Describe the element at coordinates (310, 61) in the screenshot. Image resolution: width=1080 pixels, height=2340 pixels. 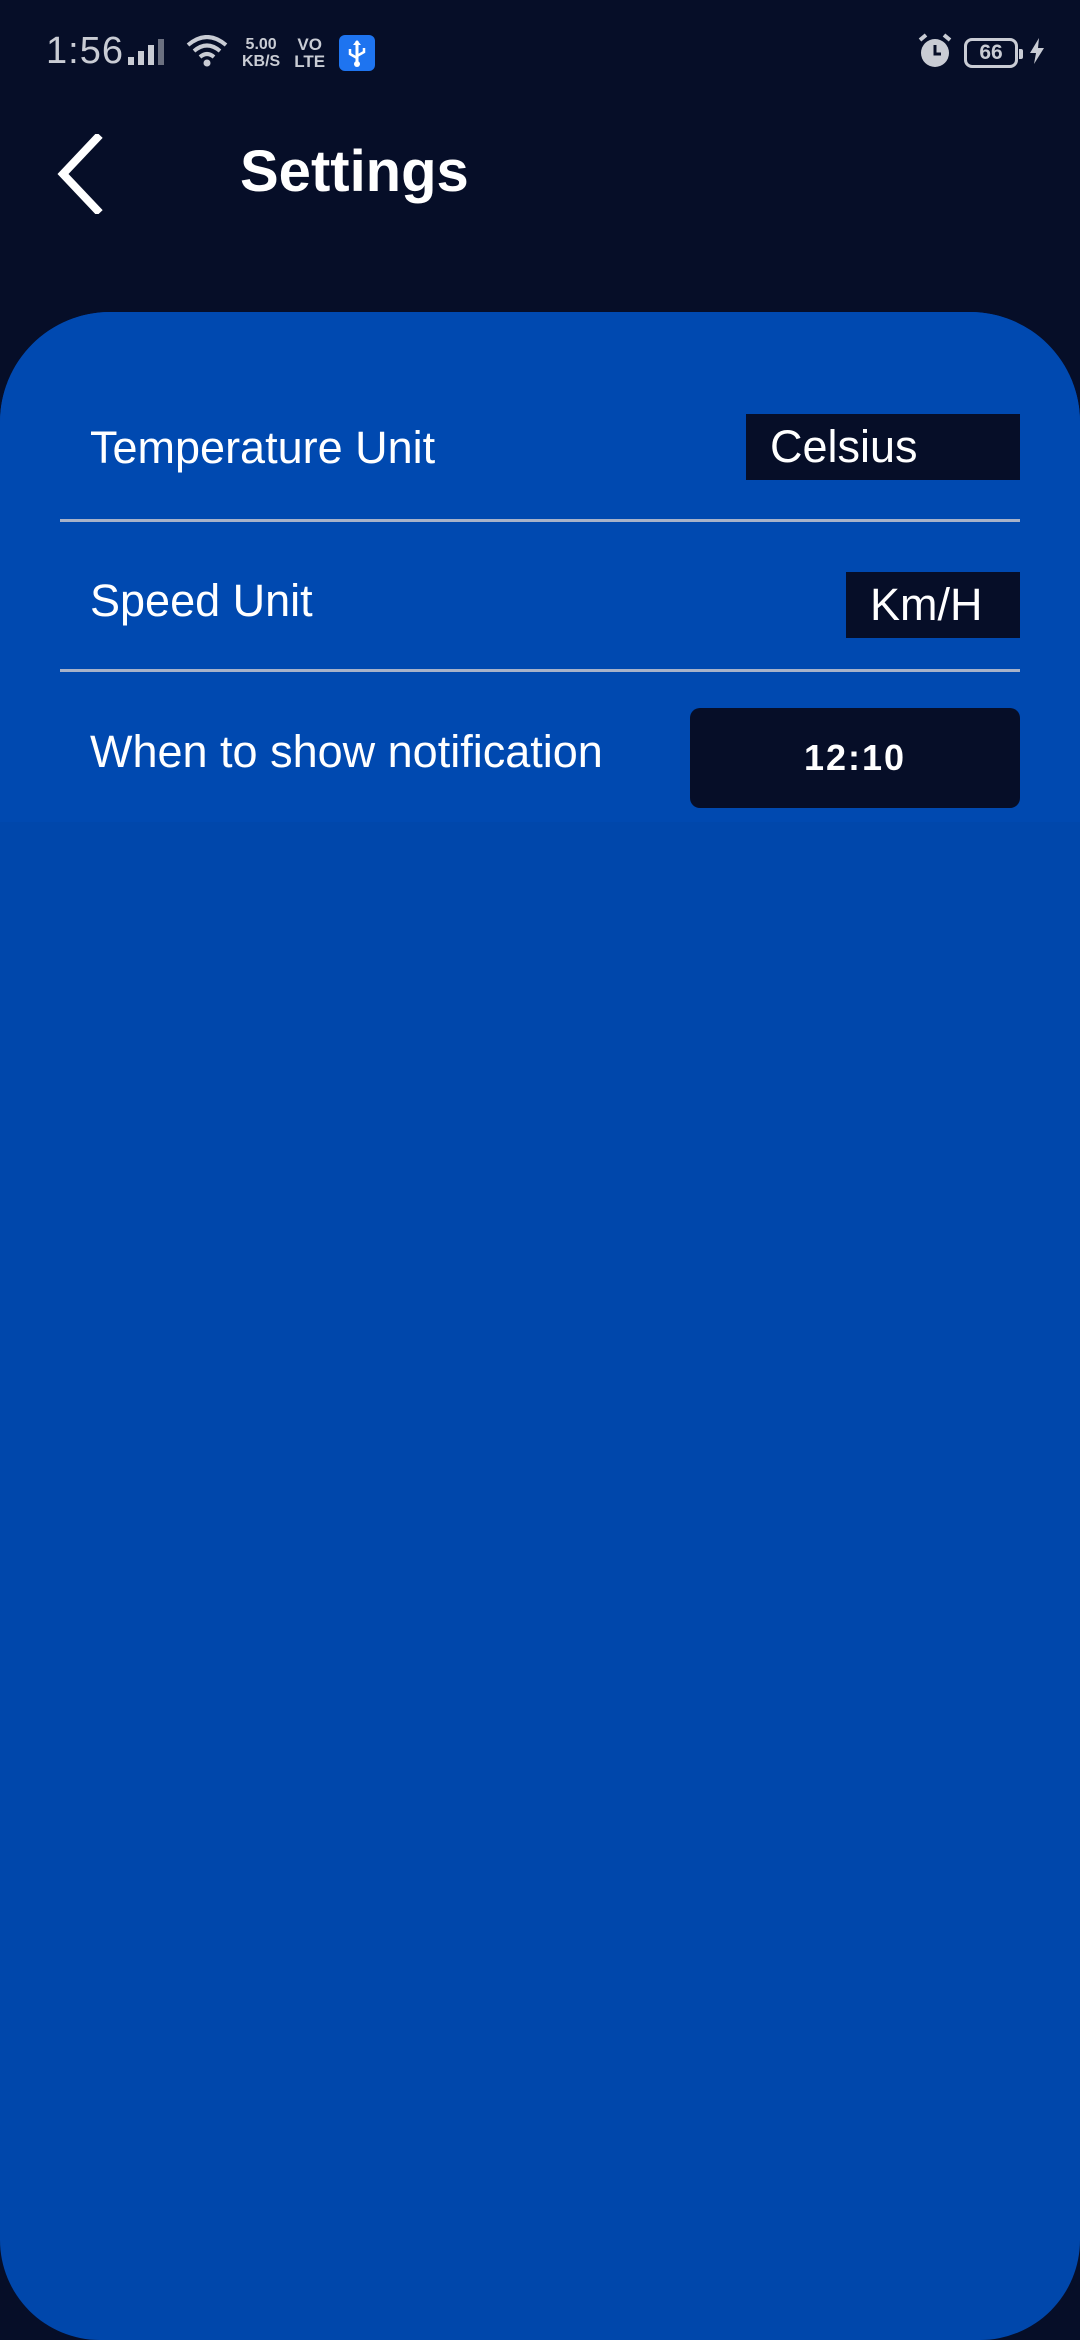
I see `volte-bottom: LTE` at that location.